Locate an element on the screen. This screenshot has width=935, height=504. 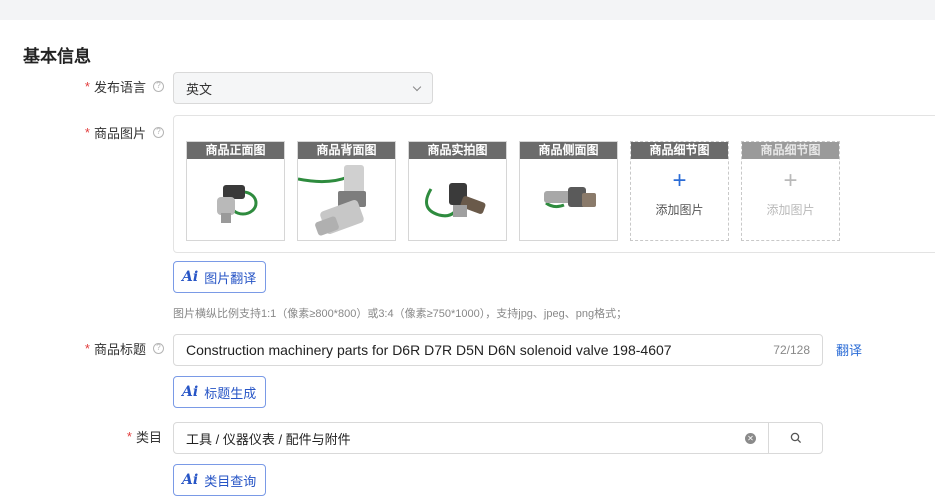
language-label: * 发布语言 ? is located at coordinates (102, 86).